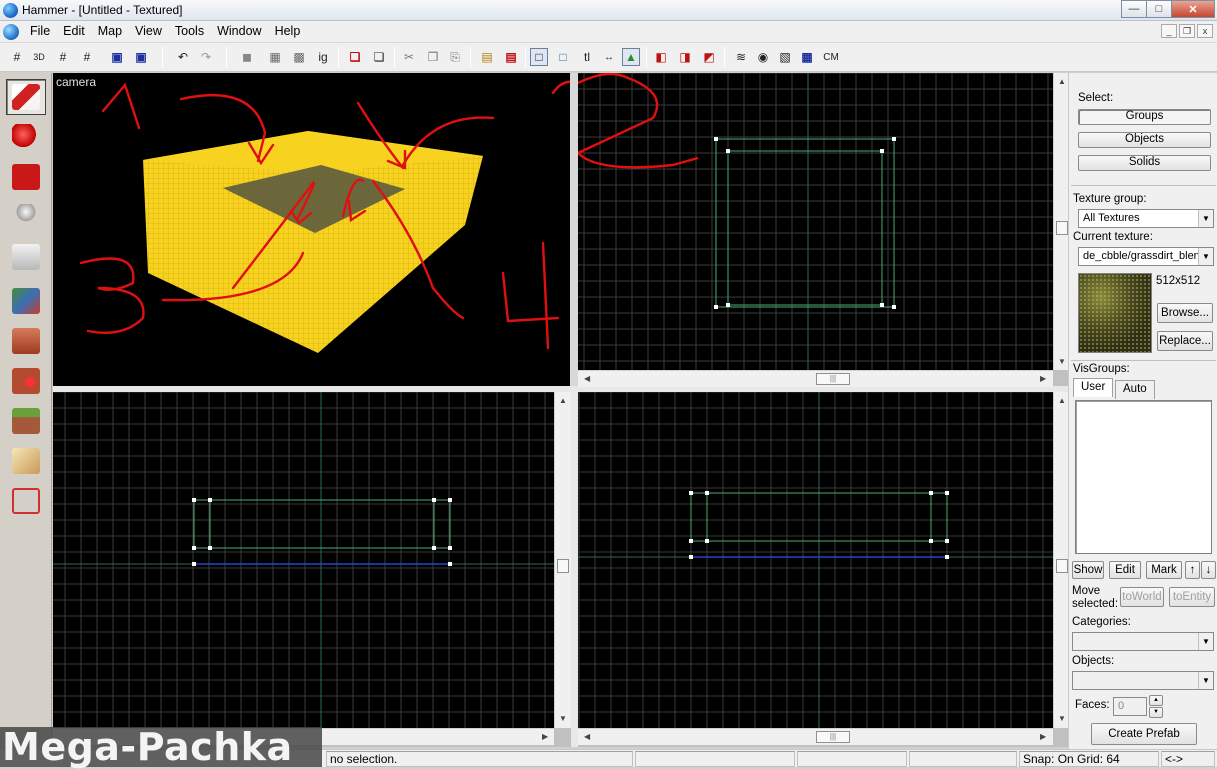 The height and width of the screenshot is (769, 1217). Describe the element at coordinates (26, 461) in the screenshot. I see `clipping-tool` at that location.